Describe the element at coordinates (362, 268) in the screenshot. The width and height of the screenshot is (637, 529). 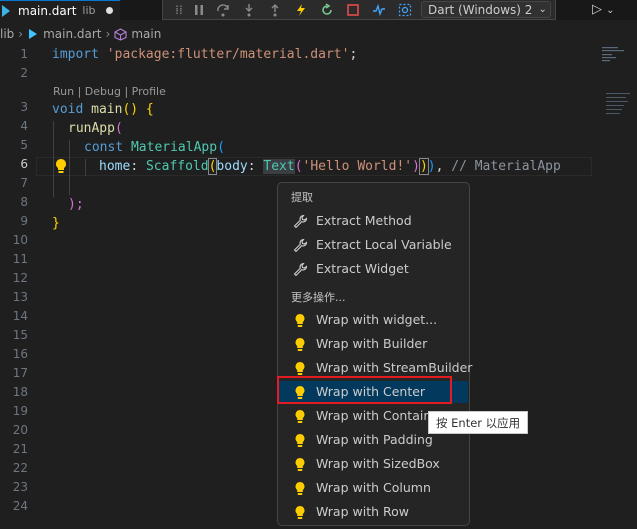
I see `menu-item-label: Extract Widget` at that location.